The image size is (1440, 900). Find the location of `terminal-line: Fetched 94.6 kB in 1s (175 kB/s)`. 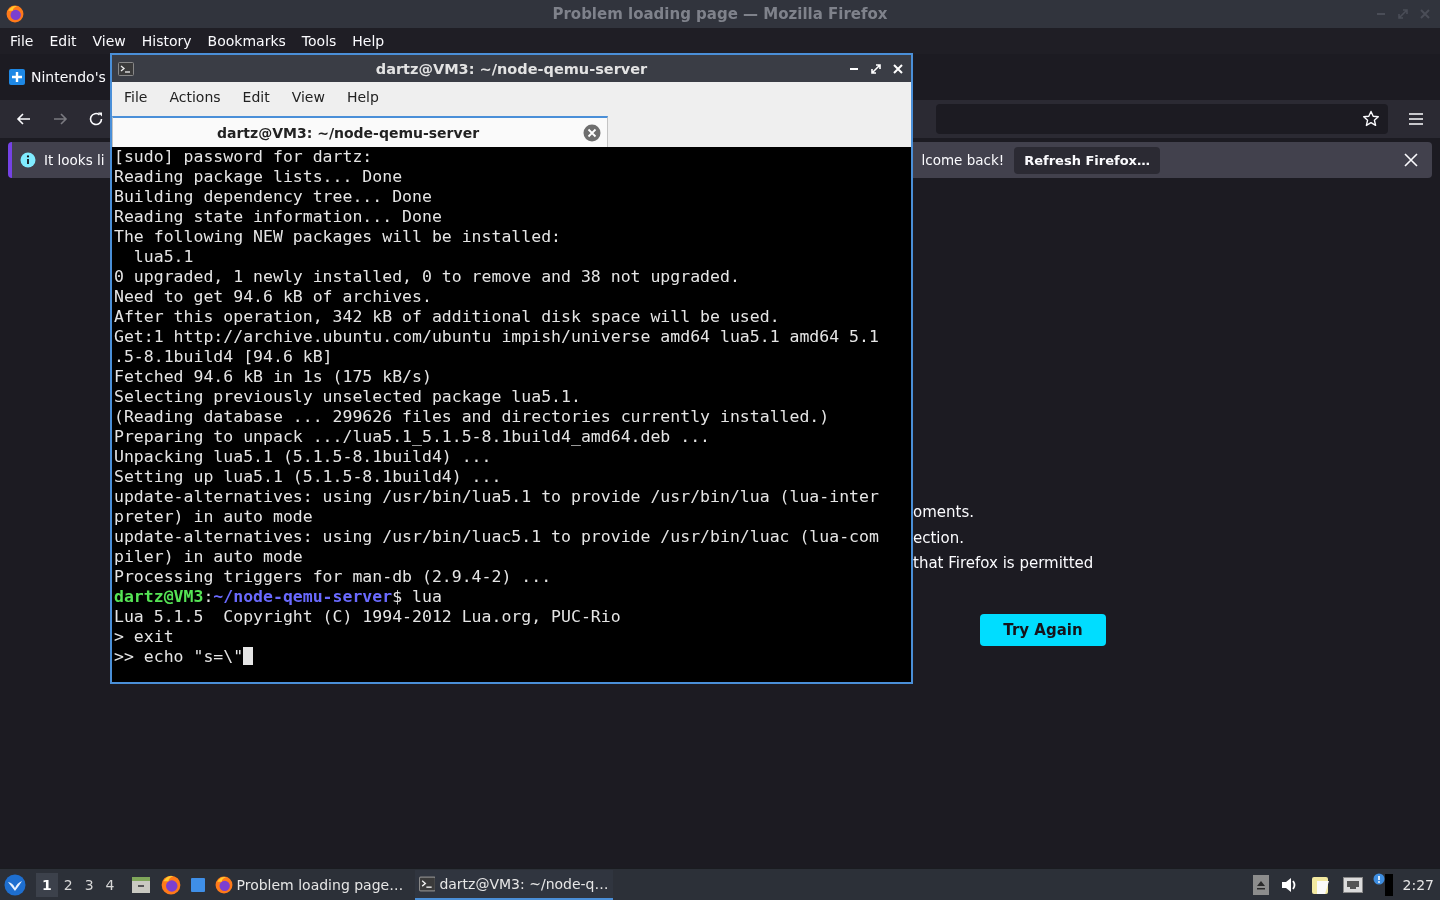

terminal-line: Fetched 94.6 kB in 1s (175 kB/s) is located at coordinates (273, 377).